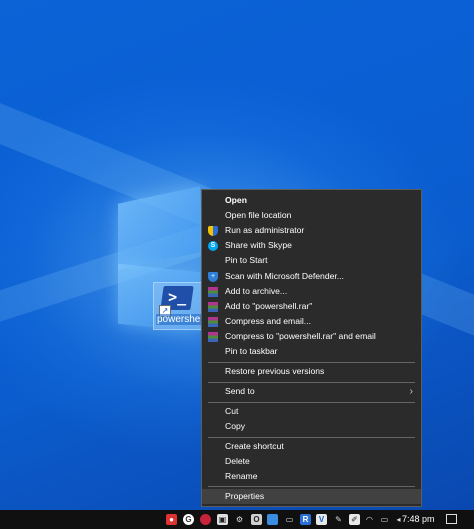 The image size is (474, 529). I want to click on menu-item-label: Restore previous versions, so click(275, 371).